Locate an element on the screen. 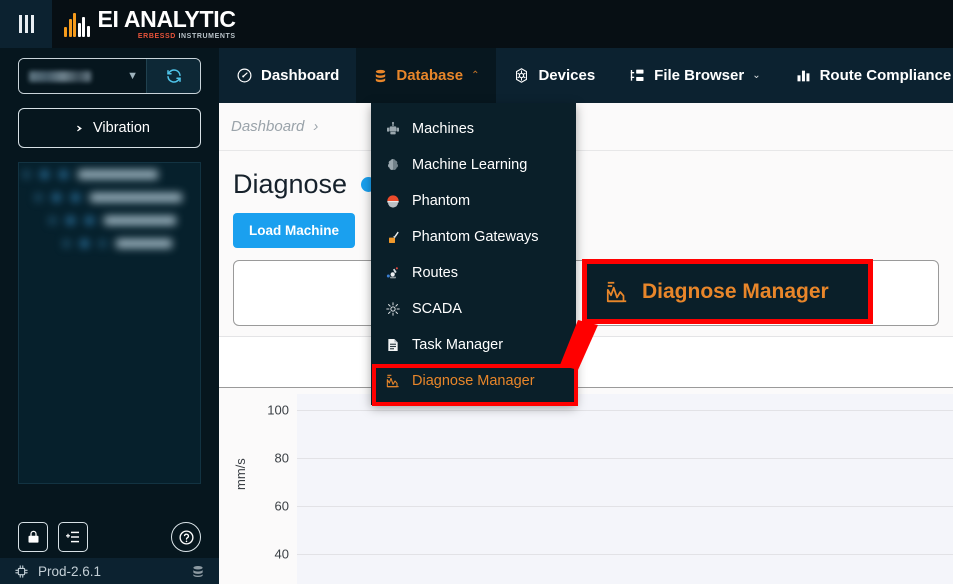 The image size is (953, 584). nav-item-file-browser: File Browser ⌄ is located at coordinates (694, 75).